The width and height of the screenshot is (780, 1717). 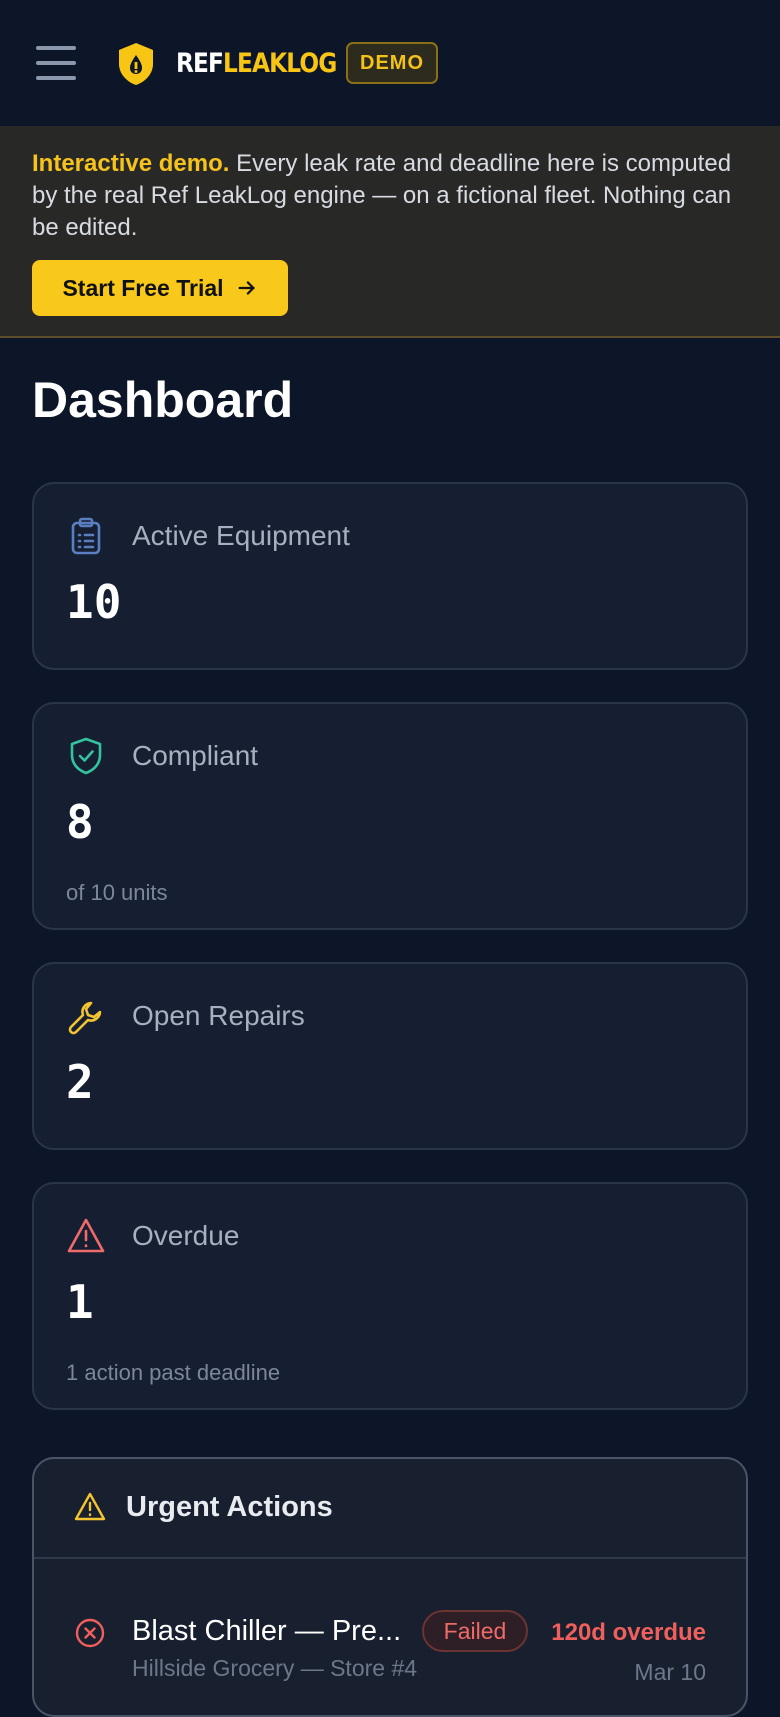 What do you see at coordinates (390, 816) in the screenshot?
I see `stat-card-compliant: Compliant 8 of 10 units` at bounding box center [390, 816].